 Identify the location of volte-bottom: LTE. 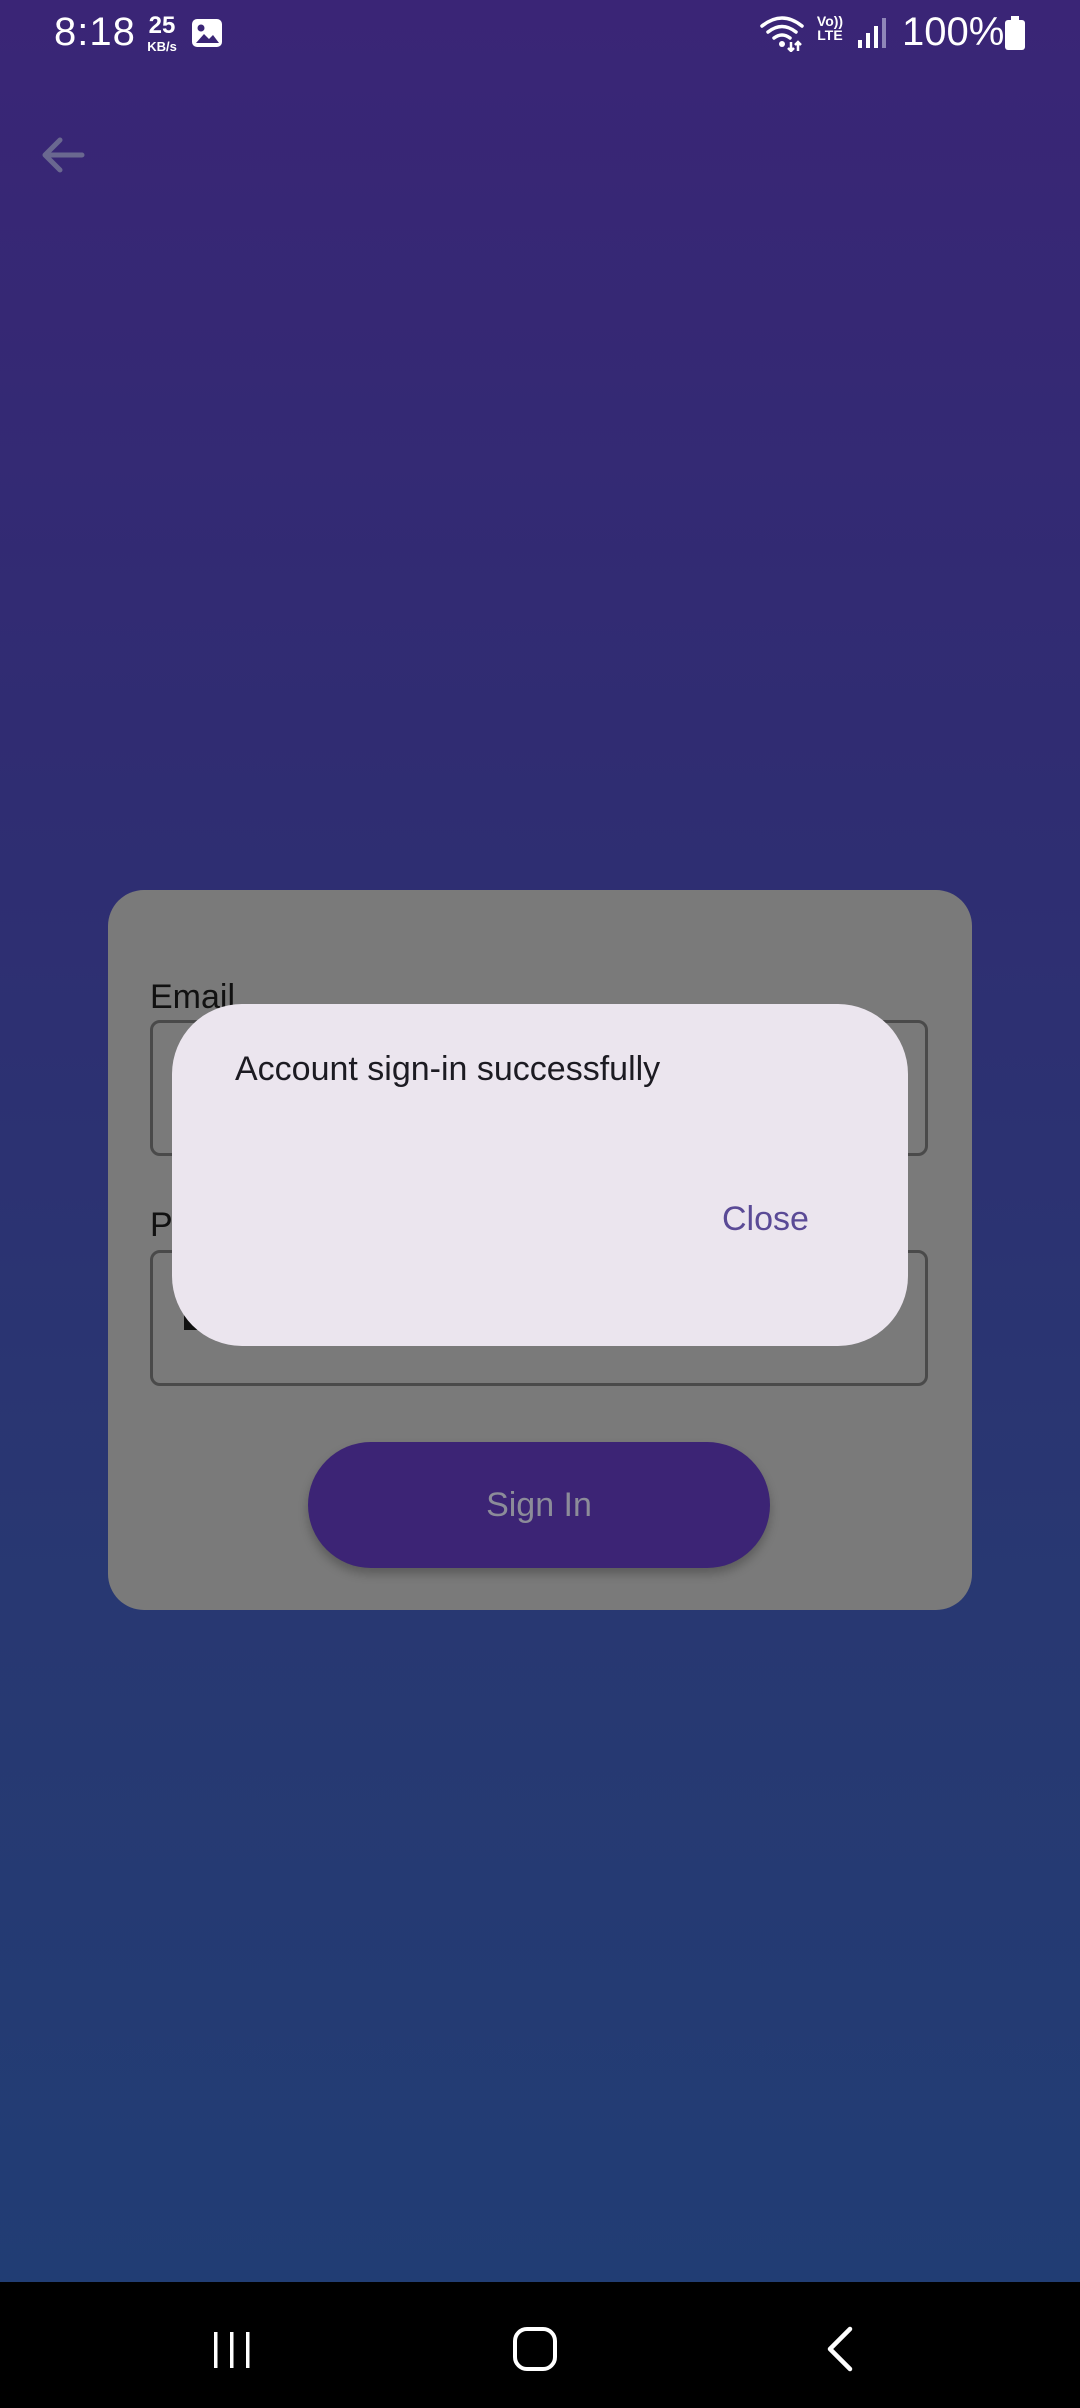
(830, 35).